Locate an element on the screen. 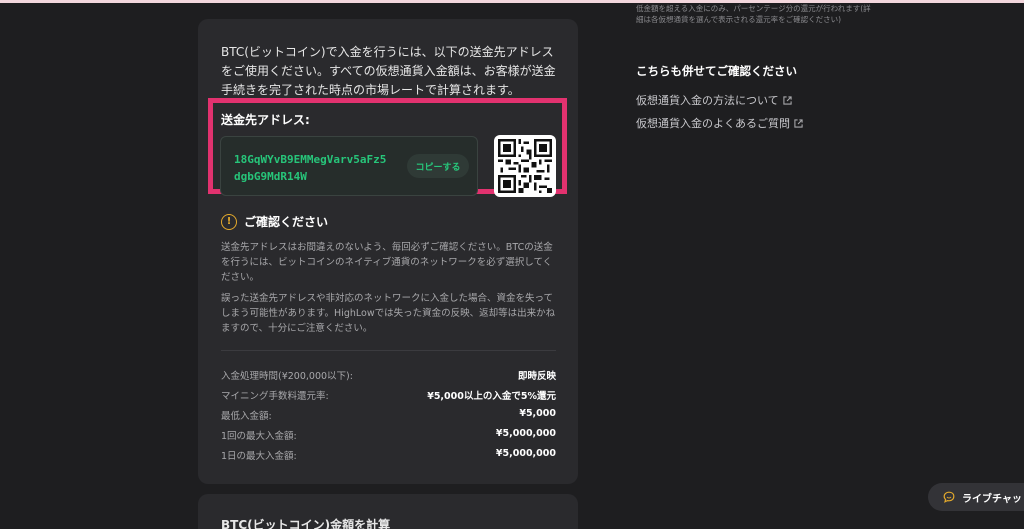  qr-code is located at coordinates (525, 166).